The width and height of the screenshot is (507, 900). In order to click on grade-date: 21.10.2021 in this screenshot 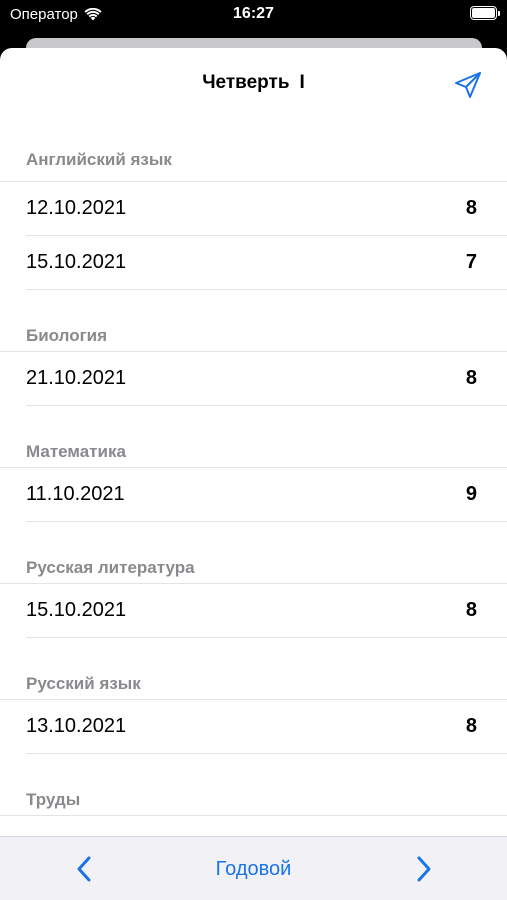, I will do `click(76, 378)`.